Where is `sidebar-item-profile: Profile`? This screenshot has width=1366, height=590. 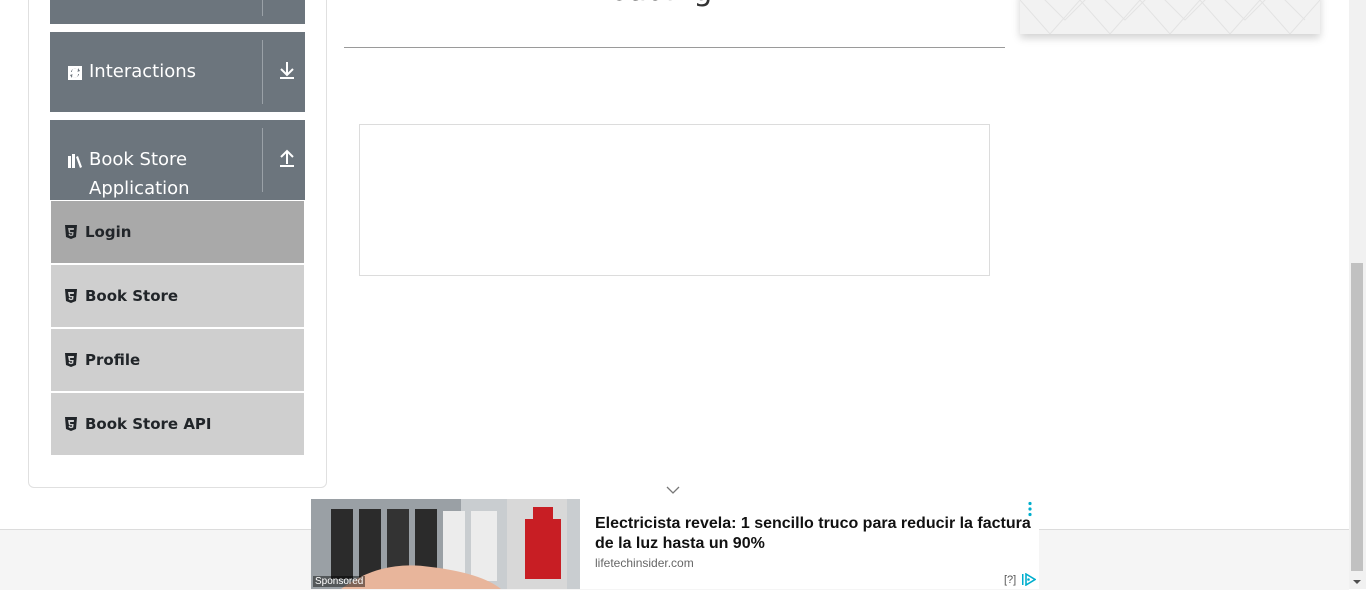 sidebar-item-profile: Profile is located at coordinates (177, 360).